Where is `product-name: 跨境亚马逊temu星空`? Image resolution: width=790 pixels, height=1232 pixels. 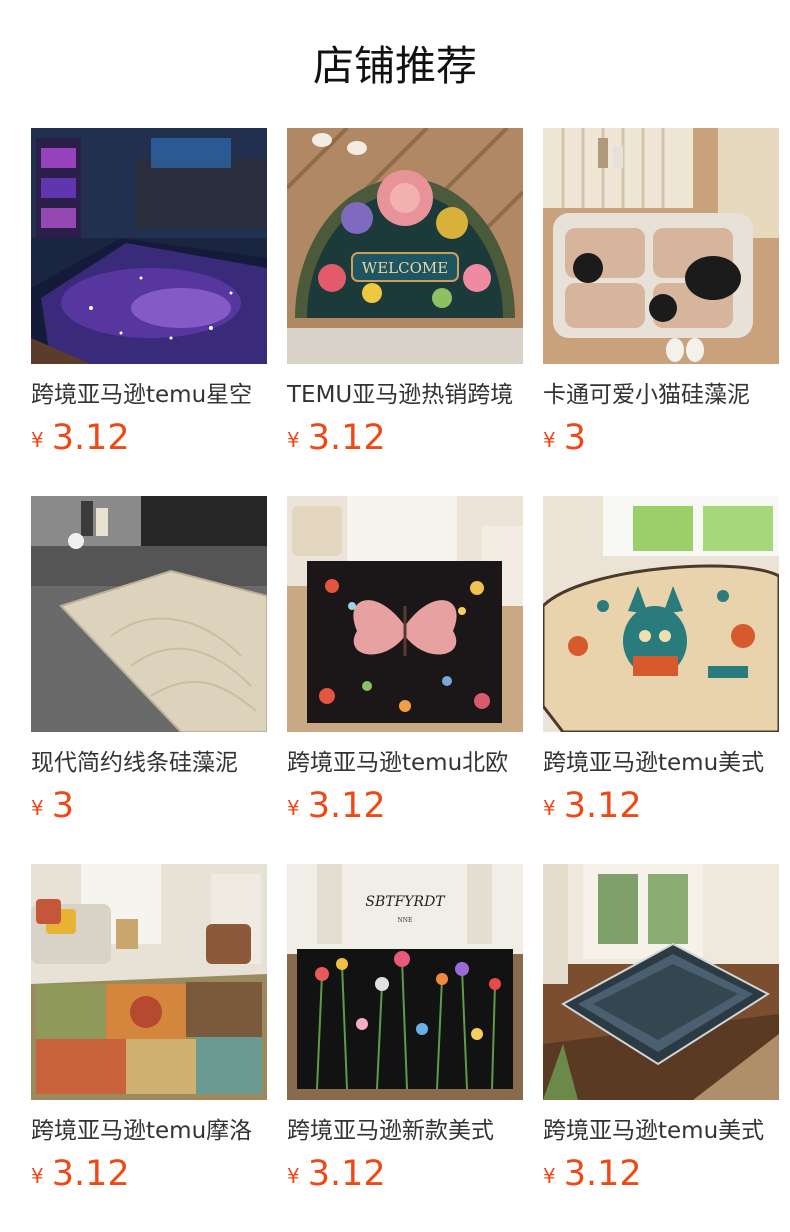 product-name: 跨境亚马逊temu星空 is located at coordinates (149, 395).